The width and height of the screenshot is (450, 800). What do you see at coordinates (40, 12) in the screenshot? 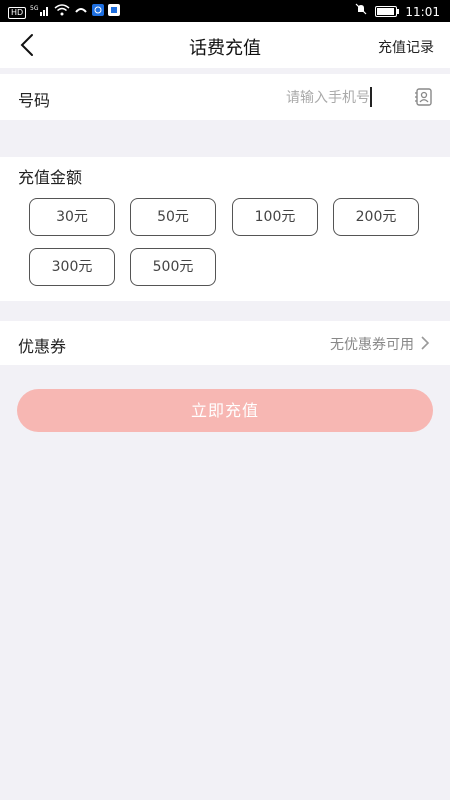
I see `signal-icon: 5G` at bounding box center [40, 12].